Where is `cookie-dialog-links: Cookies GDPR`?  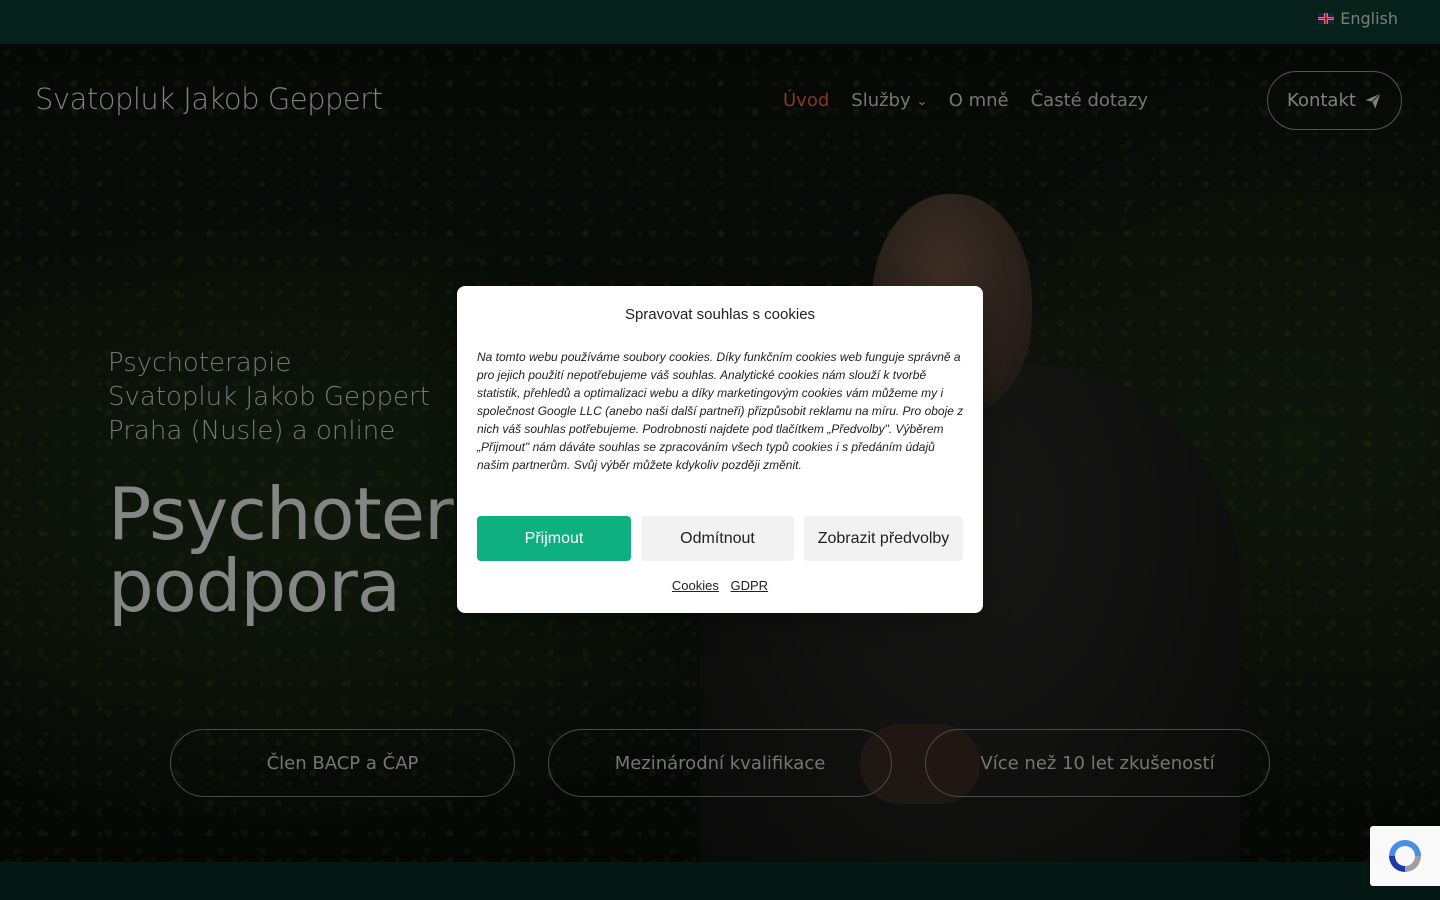 cookie-dialog-links: Cookies GDPR is located at coordinates (720, 585).